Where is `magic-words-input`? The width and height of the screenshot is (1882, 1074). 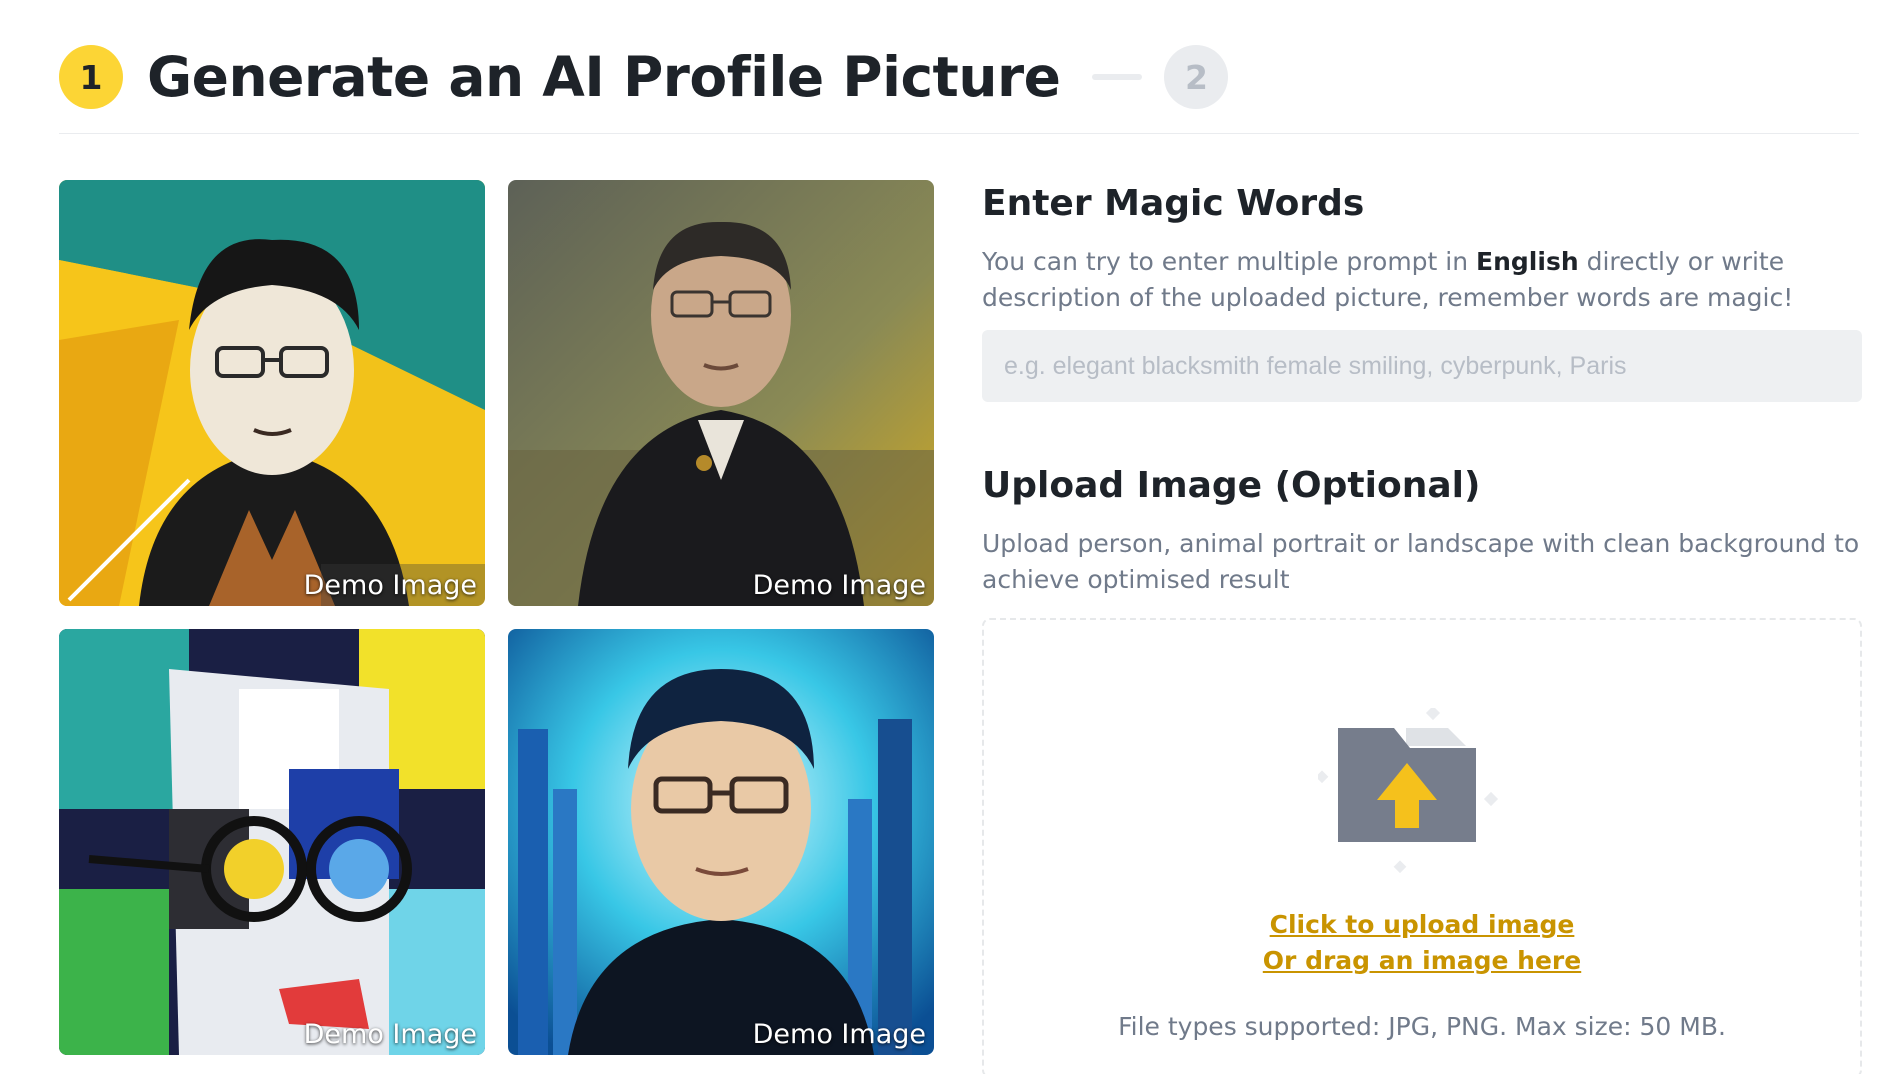
magic-words-input is located at coordinates (1422, 366).